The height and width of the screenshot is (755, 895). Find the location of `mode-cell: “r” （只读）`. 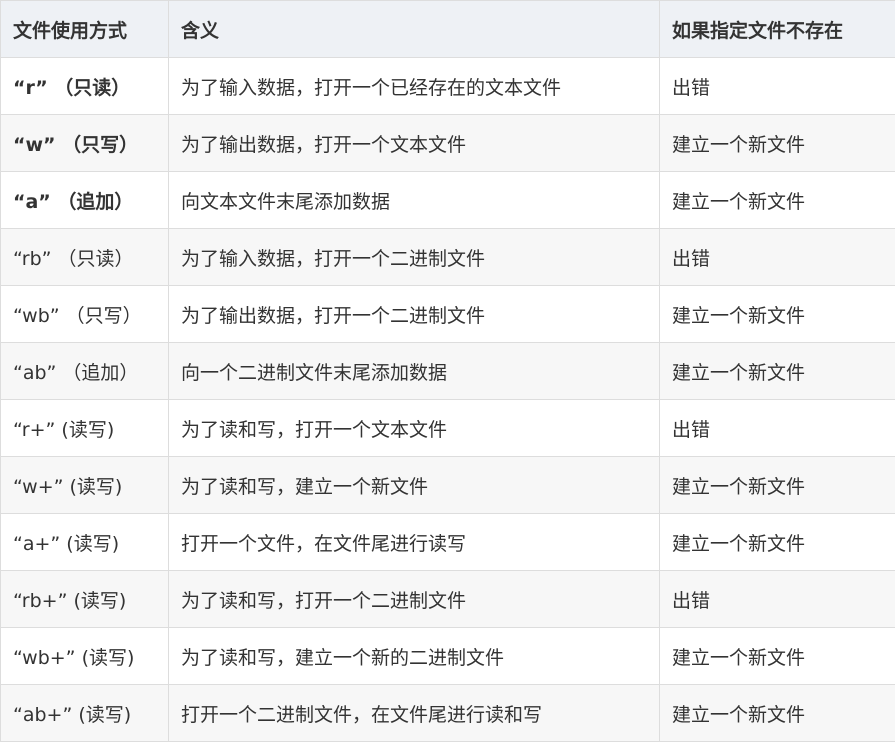

mode-cell: “r” （只读） is located at coordinates (84, 86).